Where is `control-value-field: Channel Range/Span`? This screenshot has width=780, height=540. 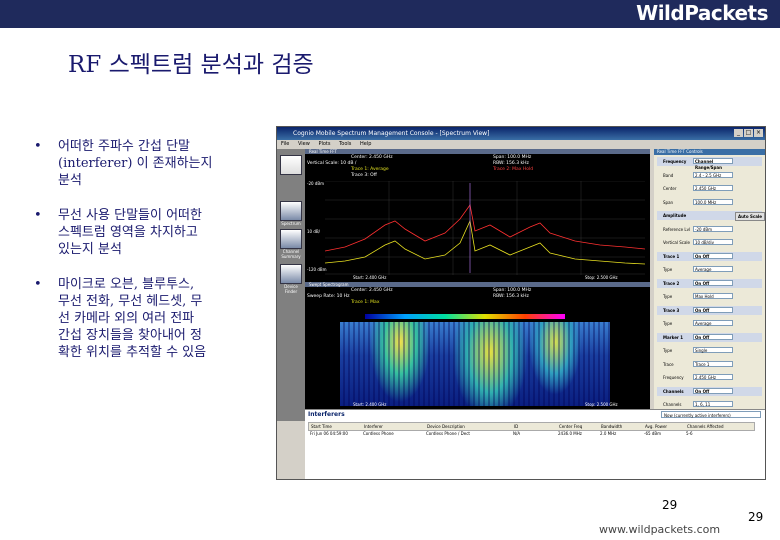 control-value-field: Channel Range/Span is located at coordinates (713, 164).